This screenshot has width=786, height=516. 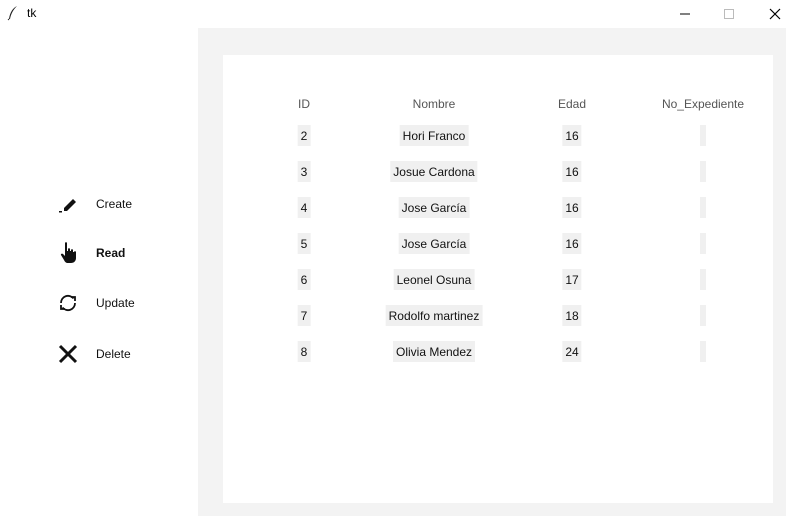 I want to click on sidebar-item-delete: Delete, so click(x=93, y=354).